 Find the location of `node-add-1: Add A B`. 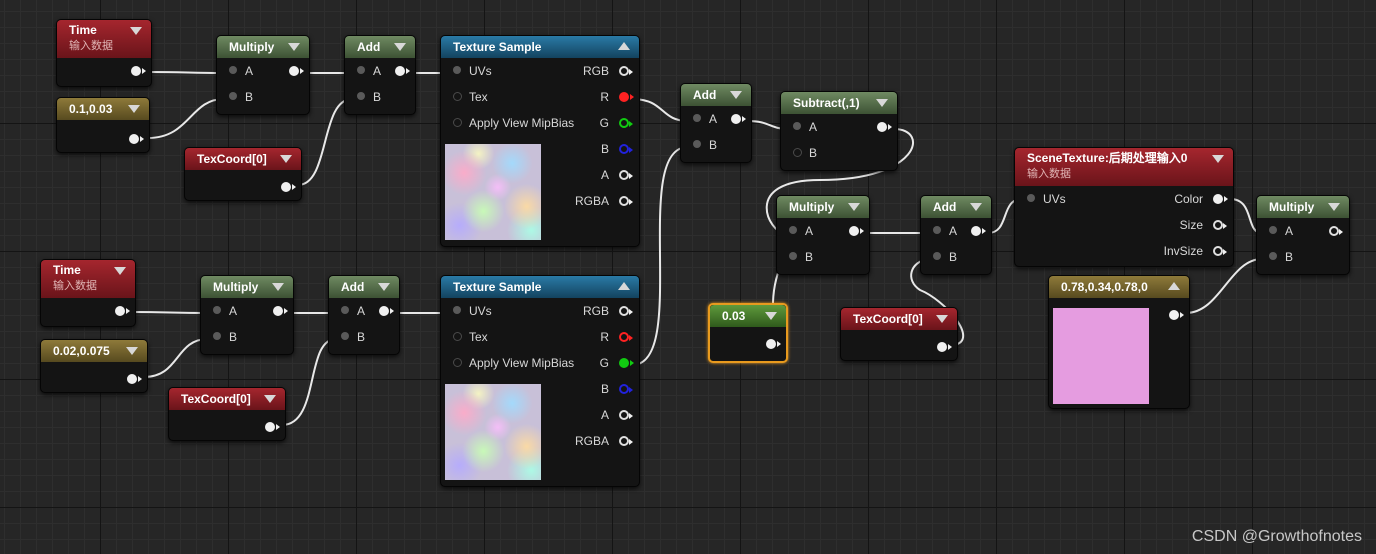

node-add-1: Add A B is located at coordinates (380, 75).